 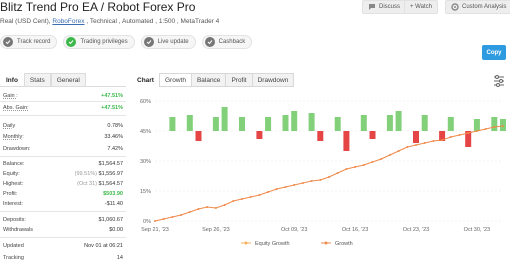 I want to click on updated-label: Updated, so click(x=13, y=246).